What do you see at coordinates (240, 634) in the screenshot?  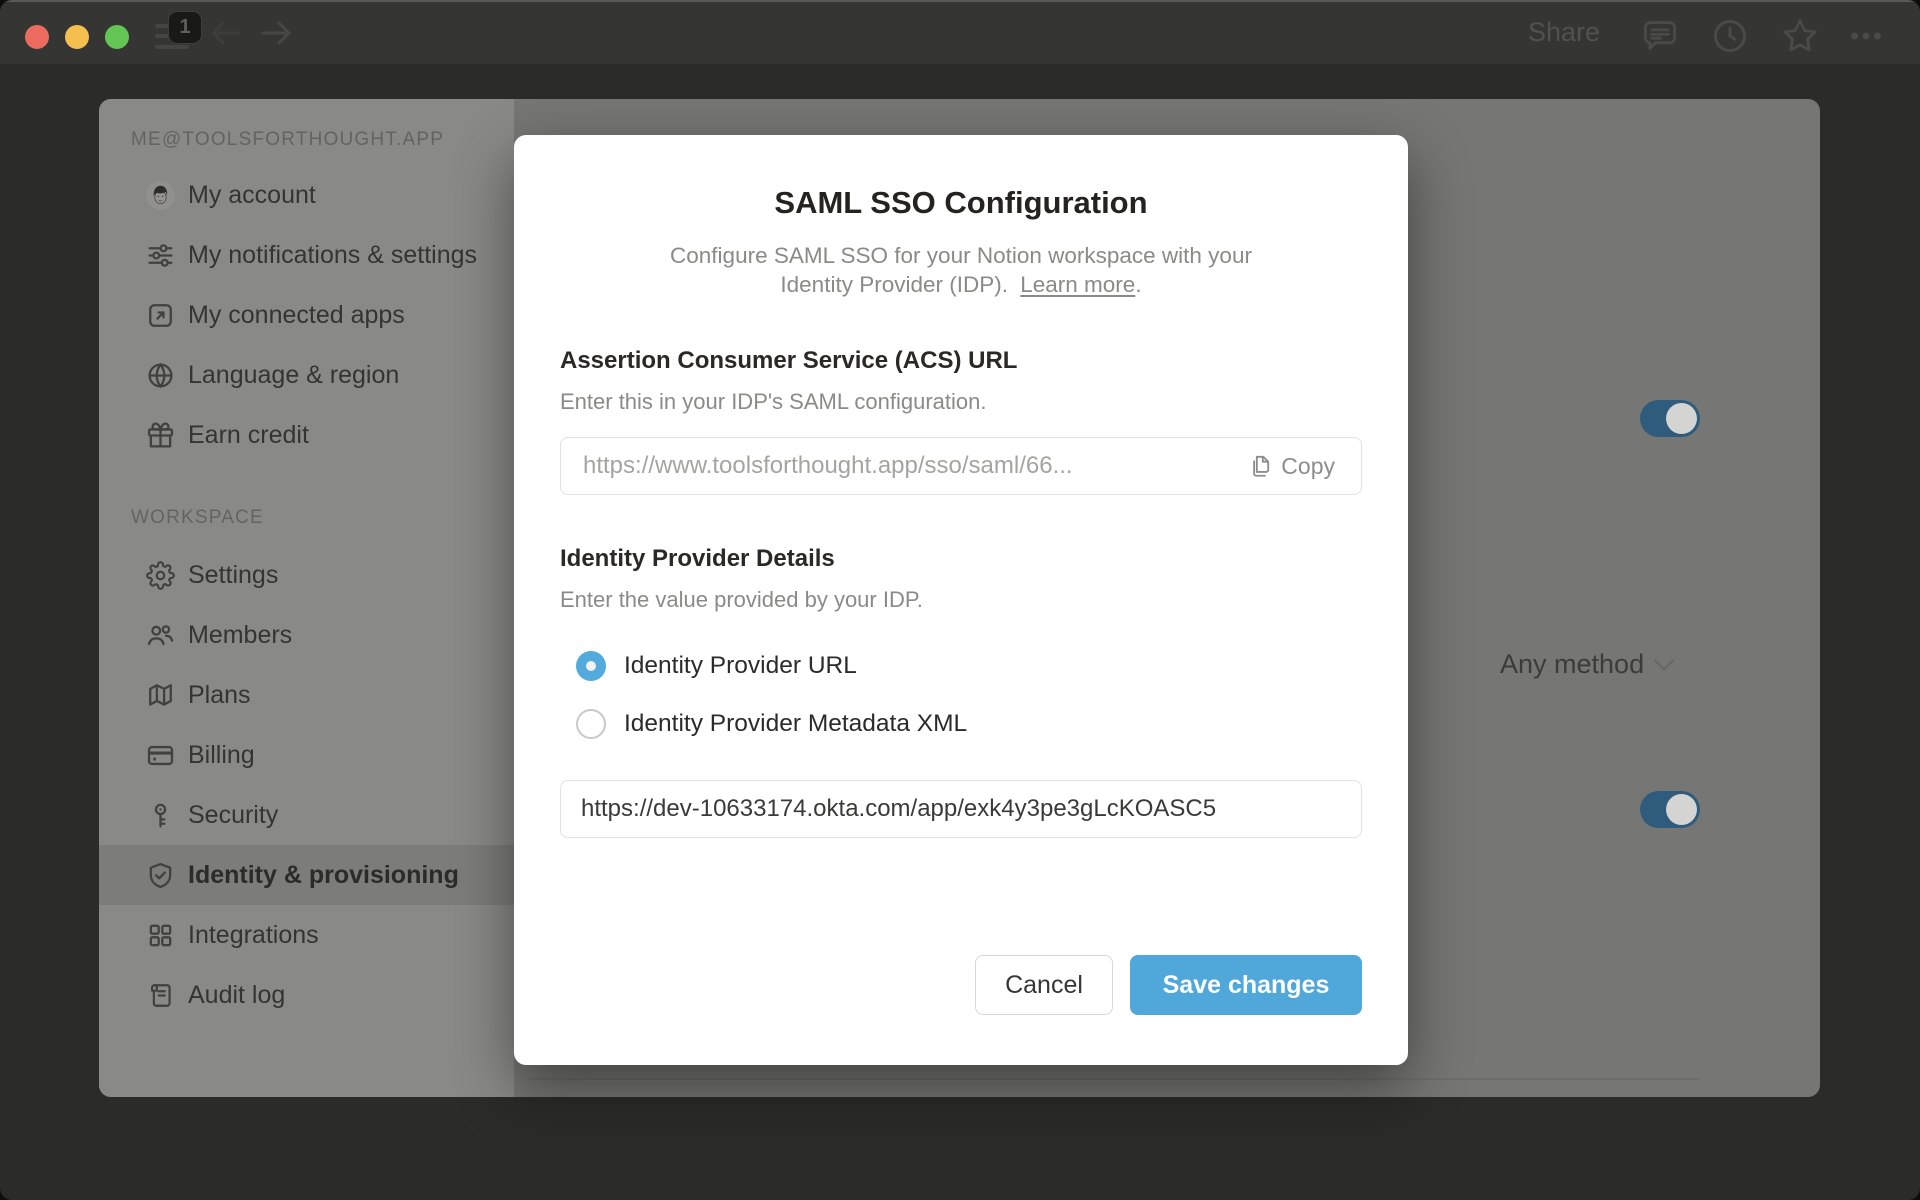 I see `sidebar-item-label: Members` at bounding box center [240, 634].